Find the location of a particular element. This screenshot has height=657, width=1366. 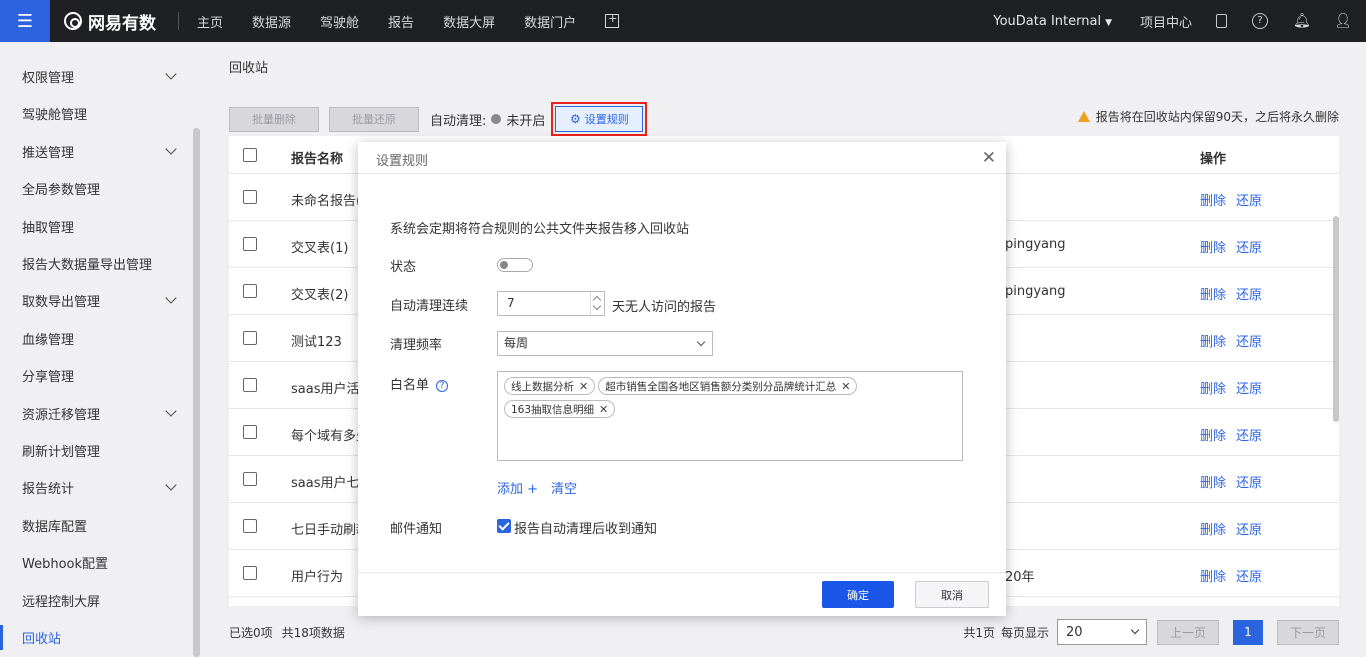

confirm-button: 确定 is located at coordinates (858, 594).